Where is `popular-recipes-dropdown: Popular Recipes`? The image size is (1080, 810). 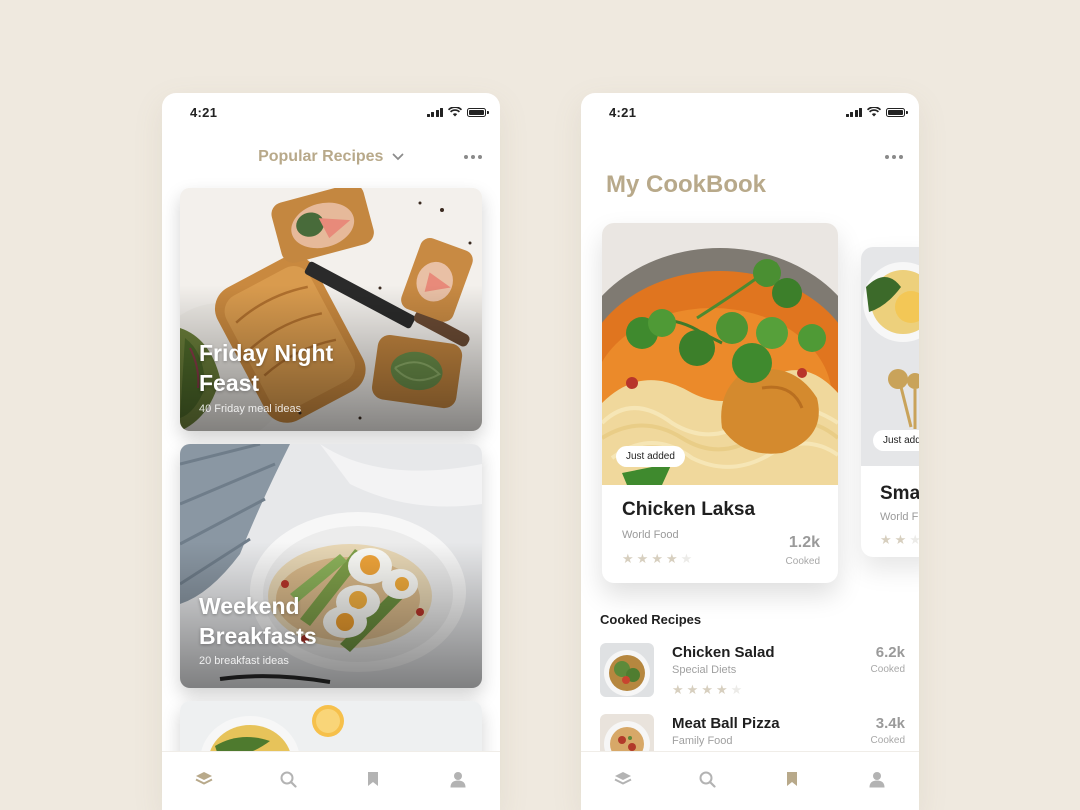 popular-recipes-dropdown: Popular Recipes is located at coordinates (331, 157).